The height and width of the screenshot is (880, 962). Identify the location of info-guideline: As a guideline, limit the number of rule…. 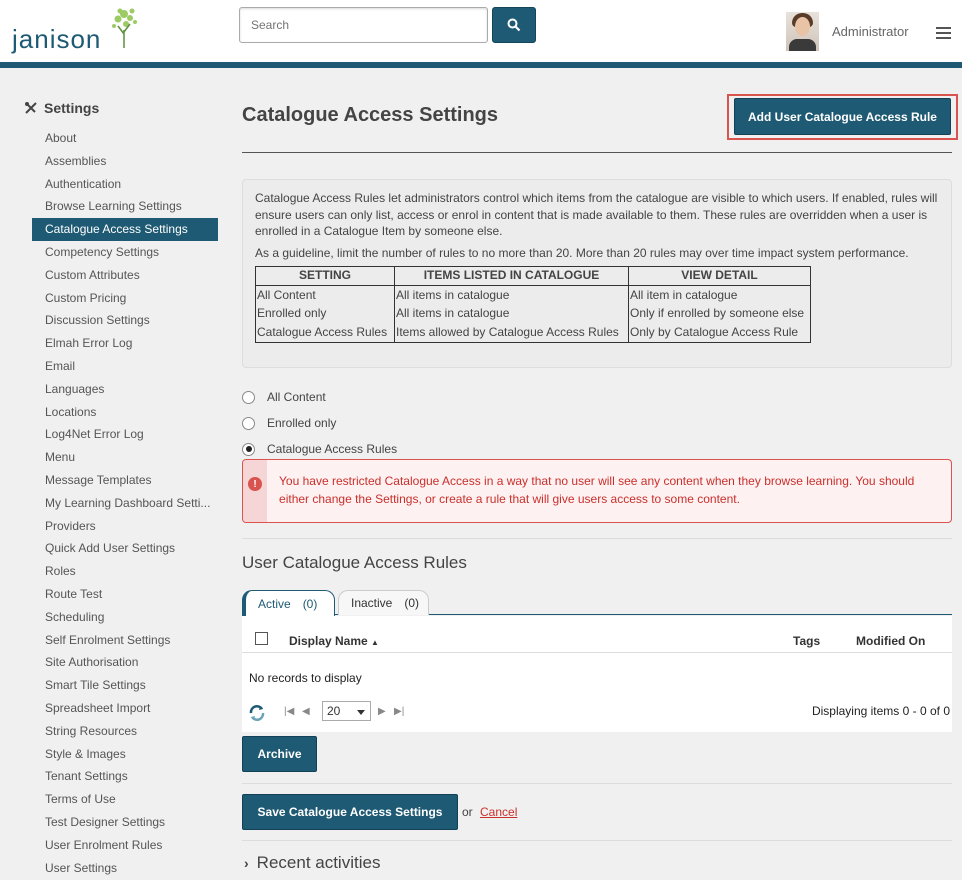
(582, 252).